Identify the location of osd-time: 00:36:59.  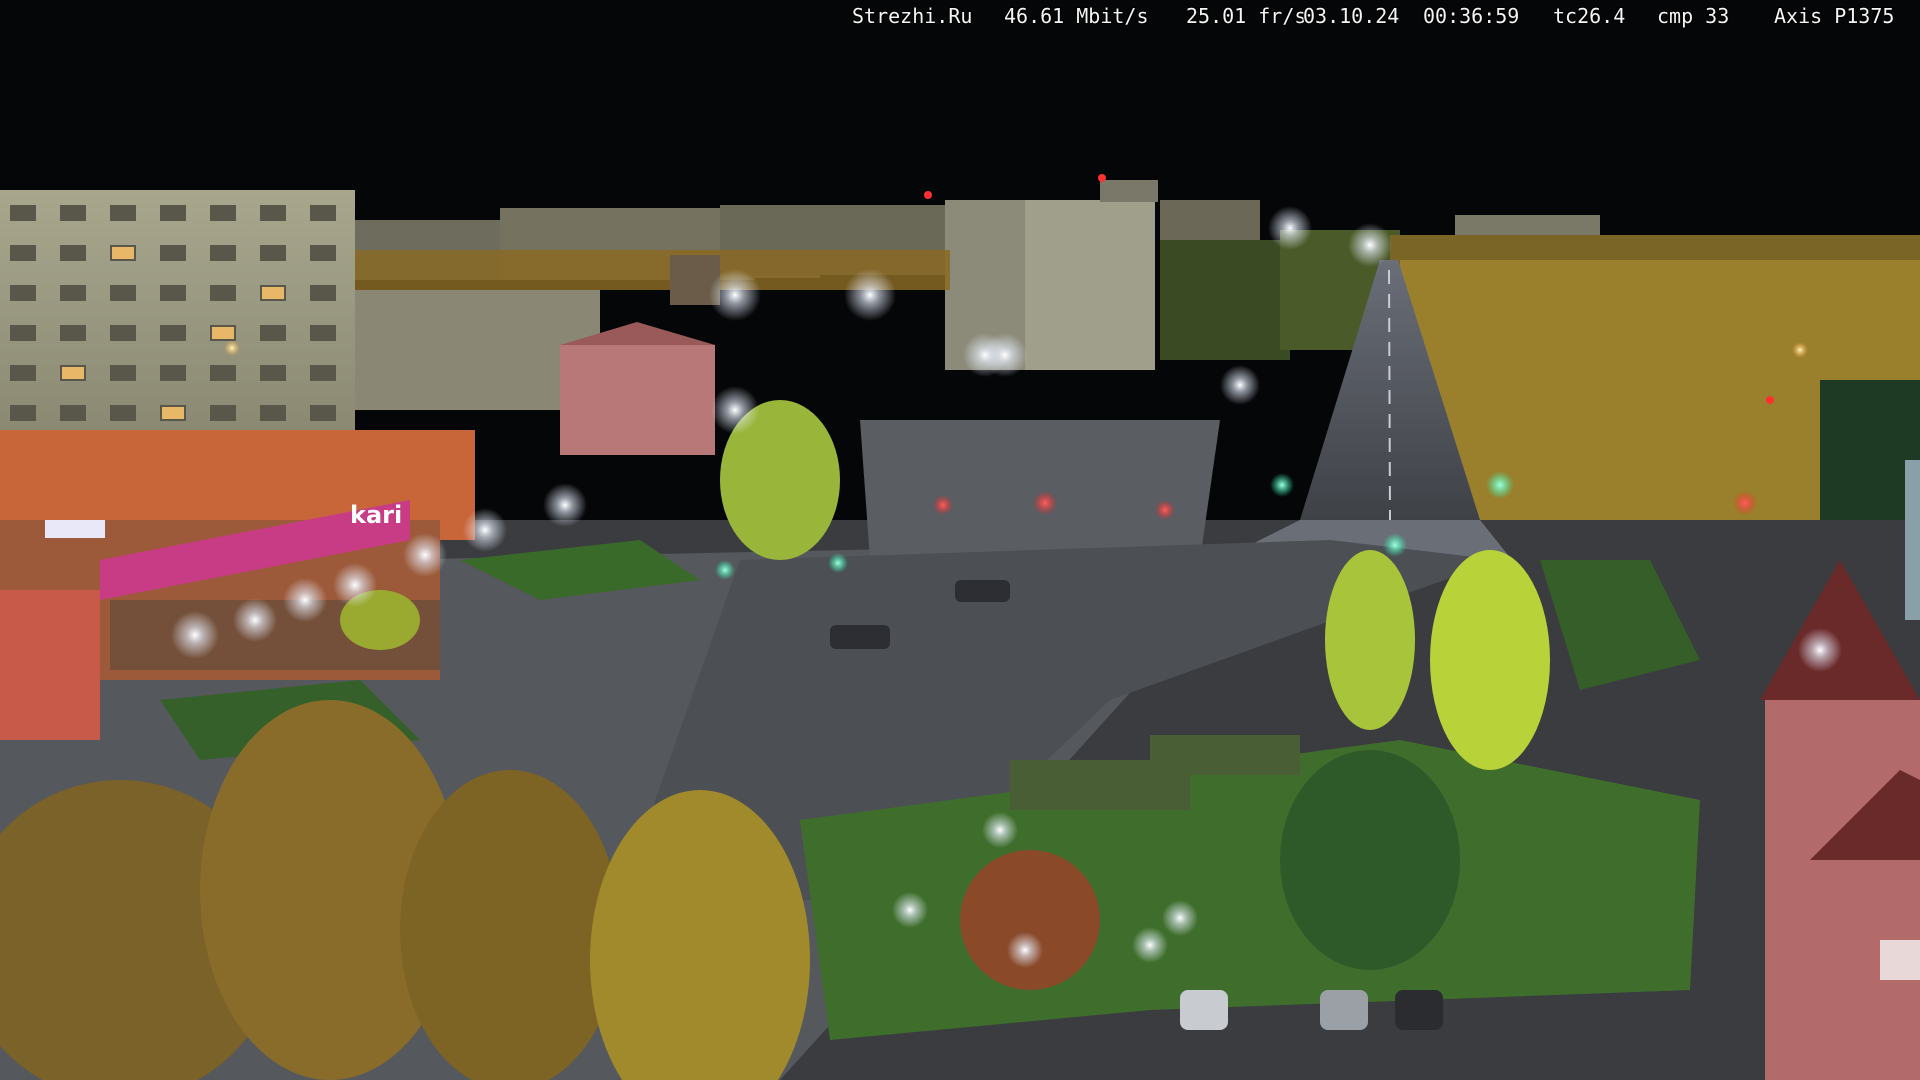
(1471, 16).